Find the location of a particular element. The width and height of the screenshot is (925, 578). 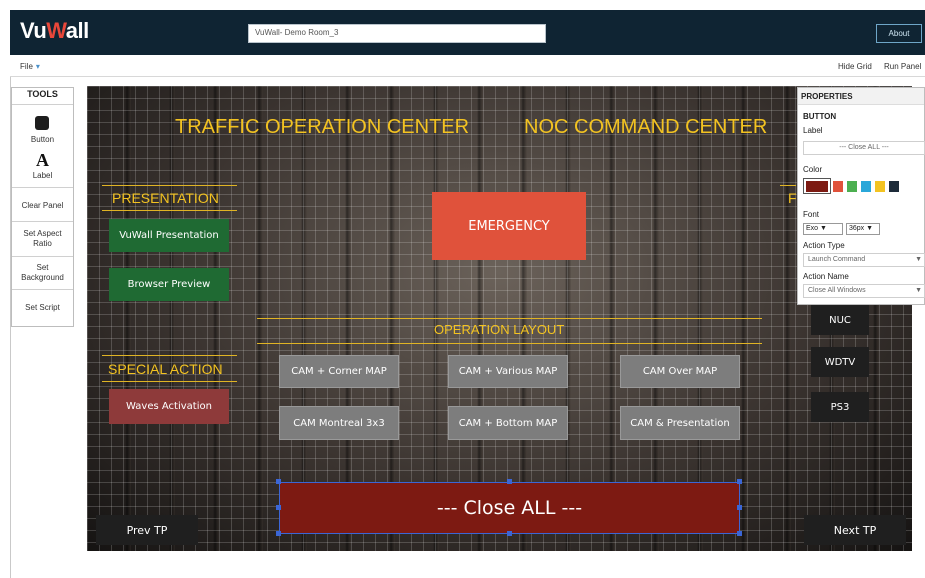

vuwall-logo: VuWall is located at coordinates (54, 31).